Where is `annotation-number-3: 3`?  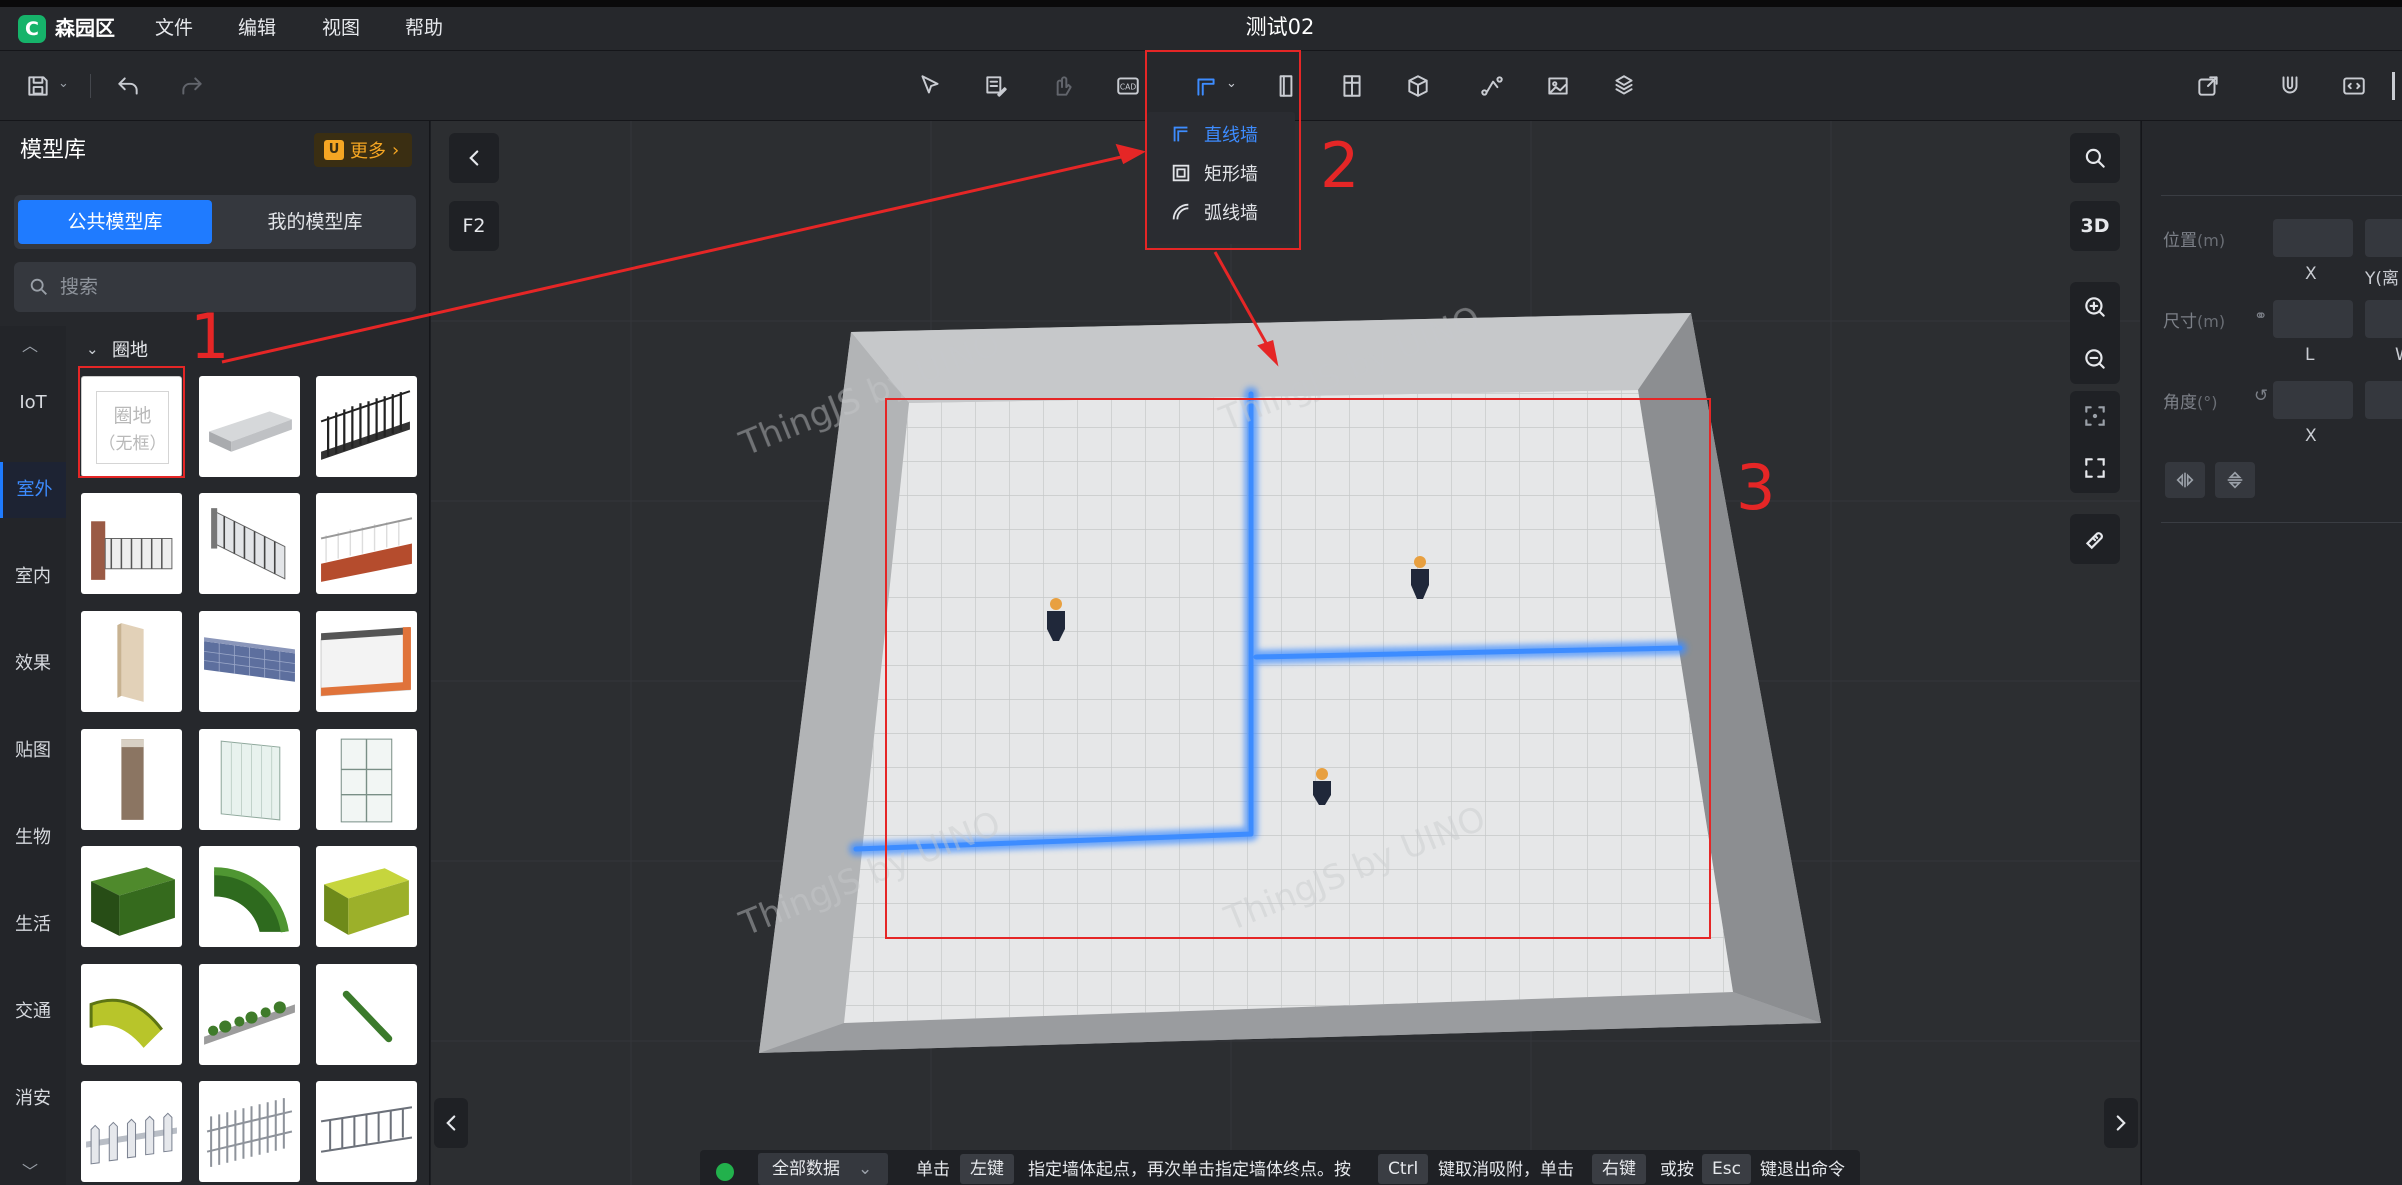 annotation-number-3: 3 is located at coordinates (1756, 487).